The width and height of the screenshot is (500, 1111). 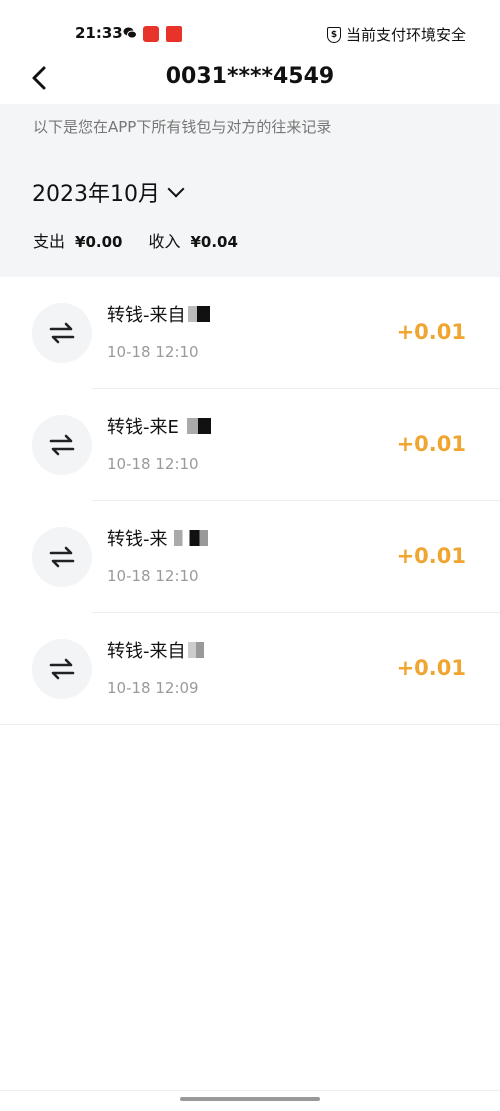 I want to click on summary-totals: 支出 ¥0.00 收入 ¥0.04, so click(x=148, y=240).